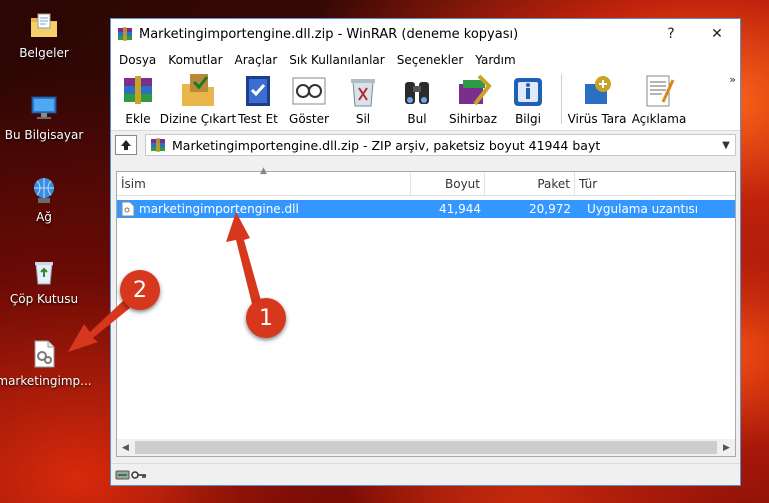 The width and height of the screenshot is (769, 503). Describe the element at coordinates (528, 92) in the screenshot. I see `info-icon` at that location.